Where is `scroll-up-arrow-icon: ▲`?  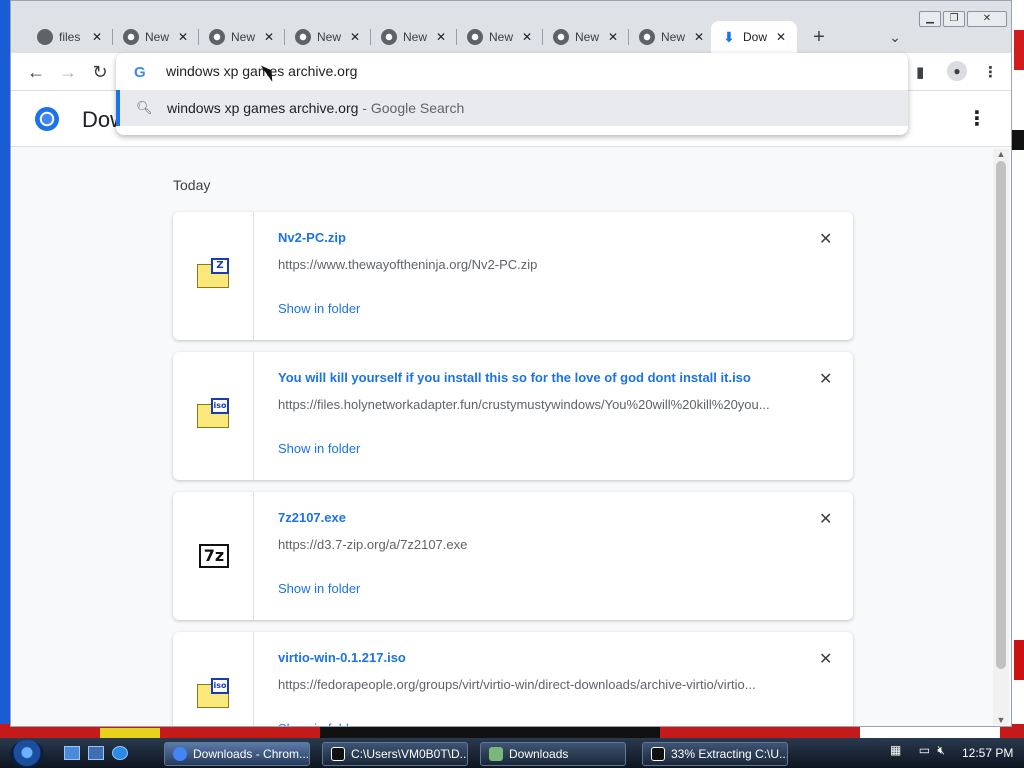
scroll-up-arrow-icon: ▲ is located at coordinates (1001, 154).